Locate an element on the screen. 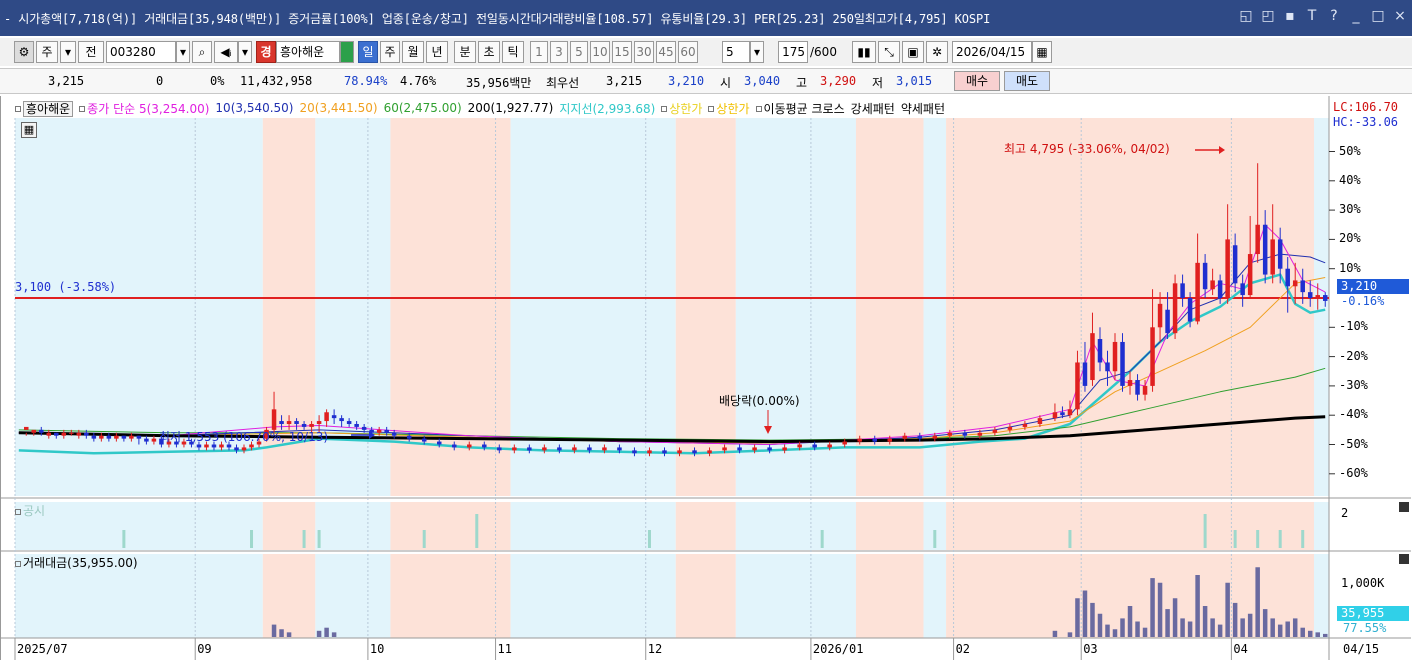  interval-45: 45 is located at coordinates (666, 52).